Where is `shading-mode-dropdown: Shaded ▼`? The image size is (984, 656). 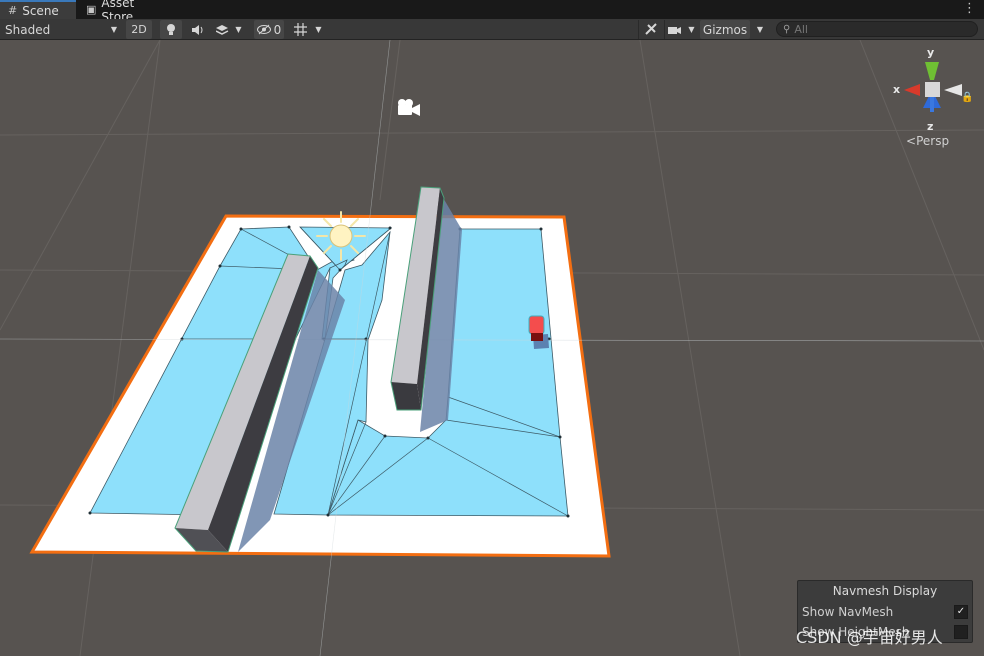
shading-mode-dropdown: Shaded ▼ is located at coordinates (61, 29).